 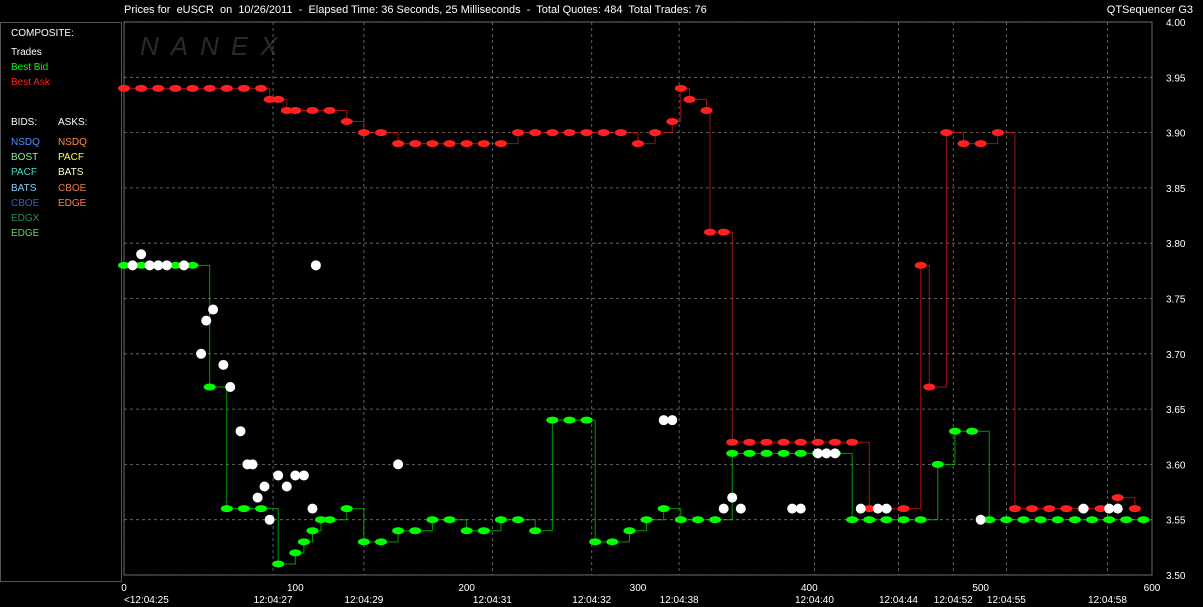 I want to click on time-label: 12:04:44, so click(x=898, y=600).